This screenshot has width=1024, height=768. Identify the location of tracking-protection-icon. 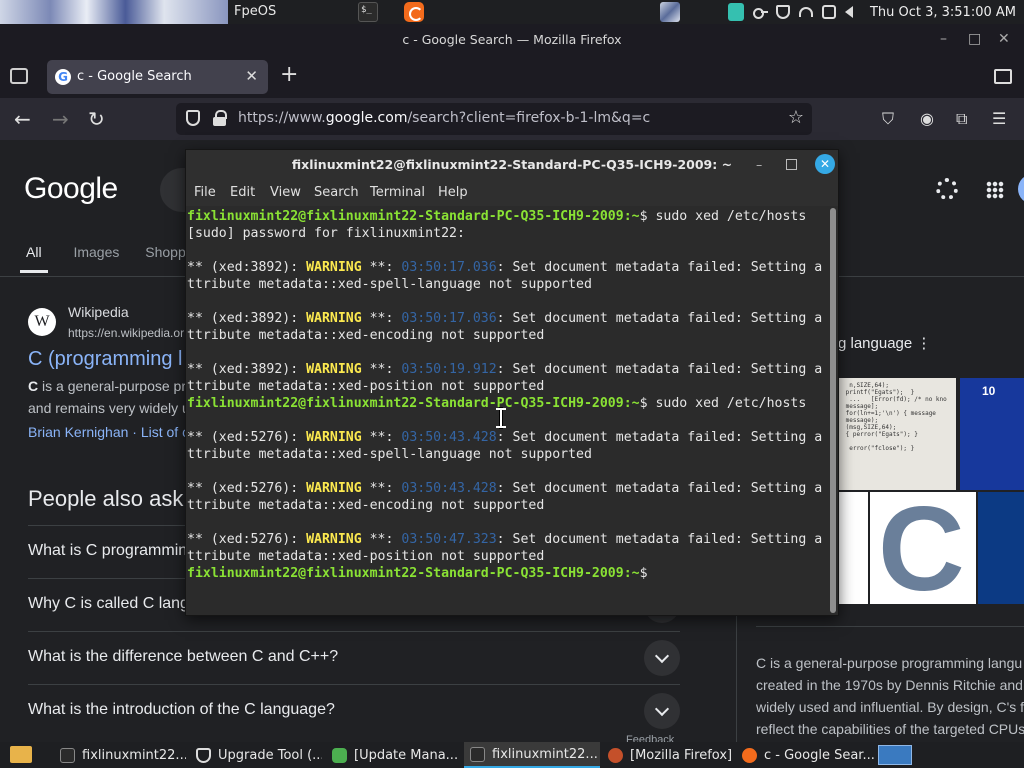
(193, 118).